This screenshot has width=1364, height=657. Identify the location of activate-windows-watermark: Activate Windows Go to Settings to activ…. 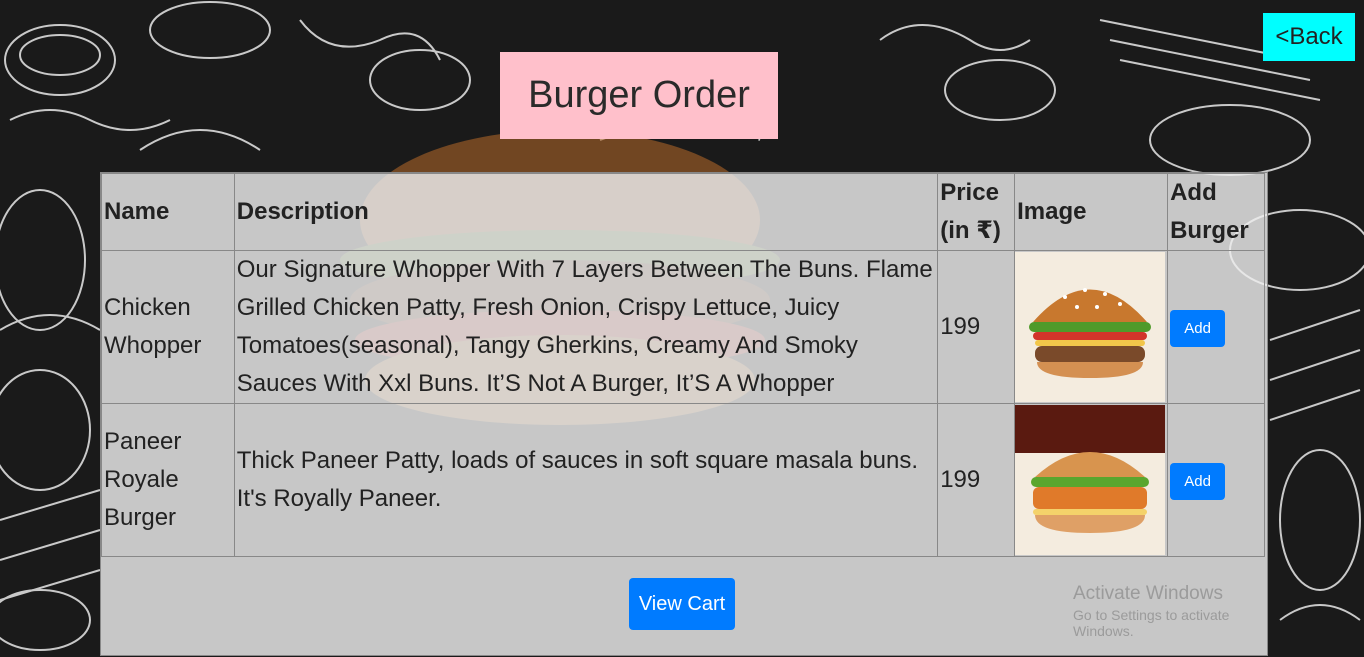
(1170, 611).